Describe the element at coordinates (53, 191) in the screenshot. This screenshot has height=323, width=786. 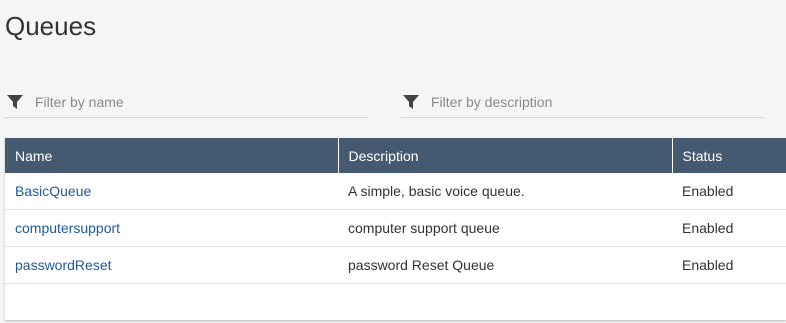
I see `queue-name-link: BasicQueue` at that location.